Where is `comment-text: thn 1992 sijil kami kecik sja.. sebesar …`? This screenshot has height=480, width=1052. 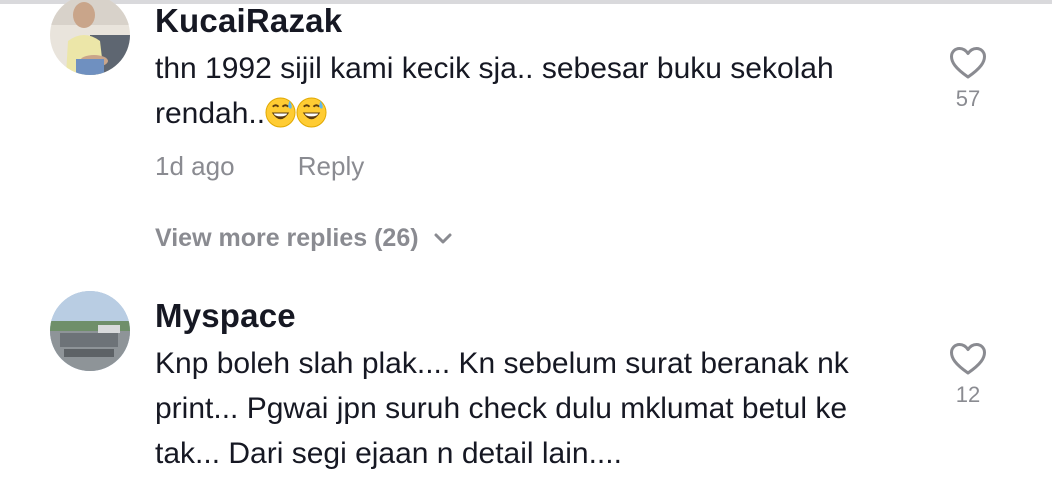 comment-text: thn 1992 sijil kami kecik sja.. sebesar … is located at coordinates (535, 91).